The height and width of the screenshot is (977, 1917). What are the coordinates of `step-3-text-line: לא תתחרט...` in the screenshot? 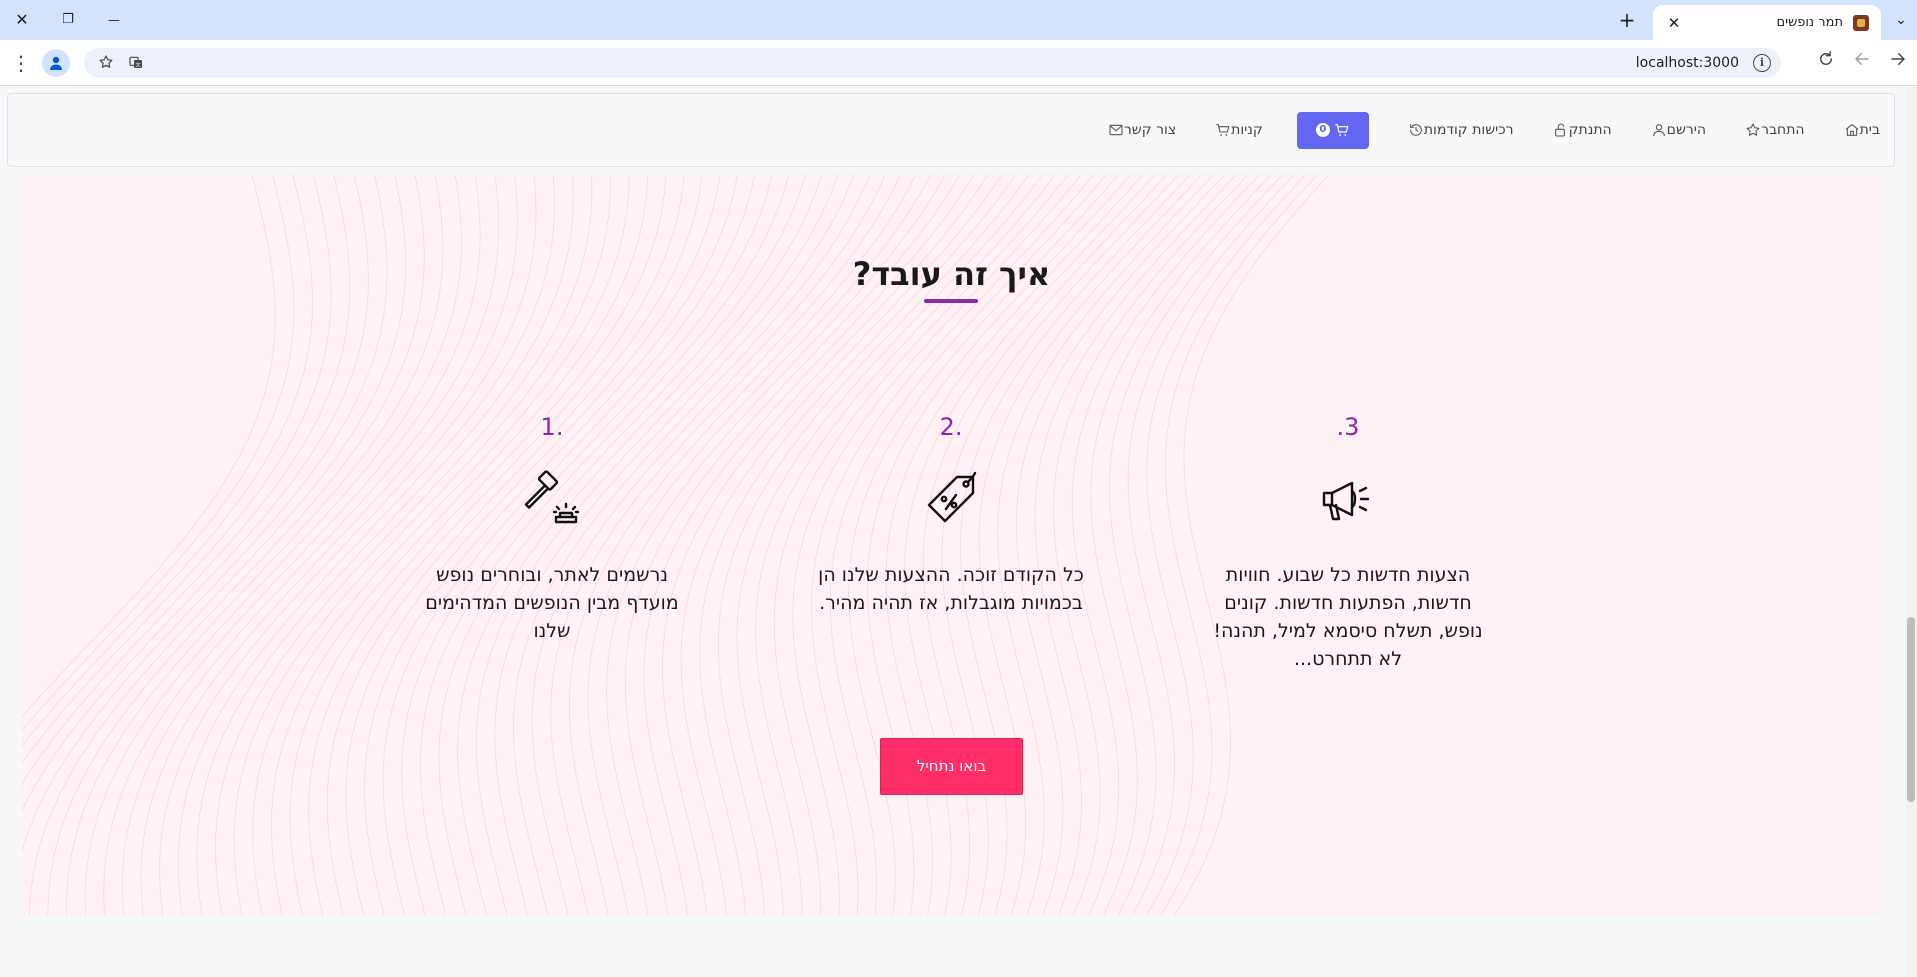 It's located at (1348, 659).